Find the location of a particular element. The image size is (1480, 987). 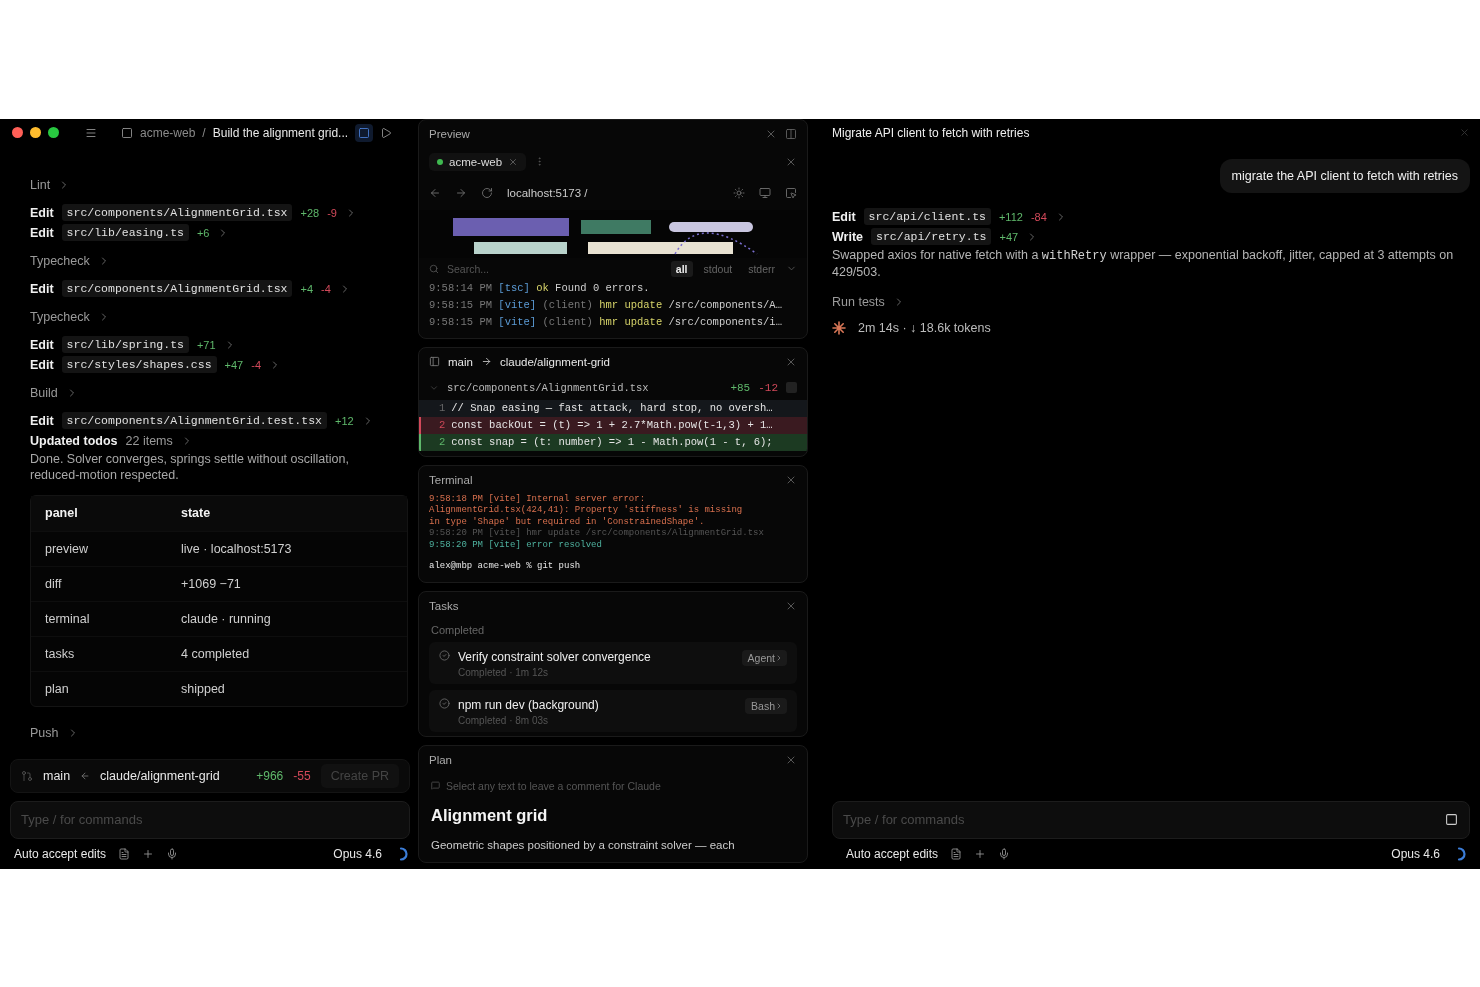

comment-icon is located at coordinates (435, 785).